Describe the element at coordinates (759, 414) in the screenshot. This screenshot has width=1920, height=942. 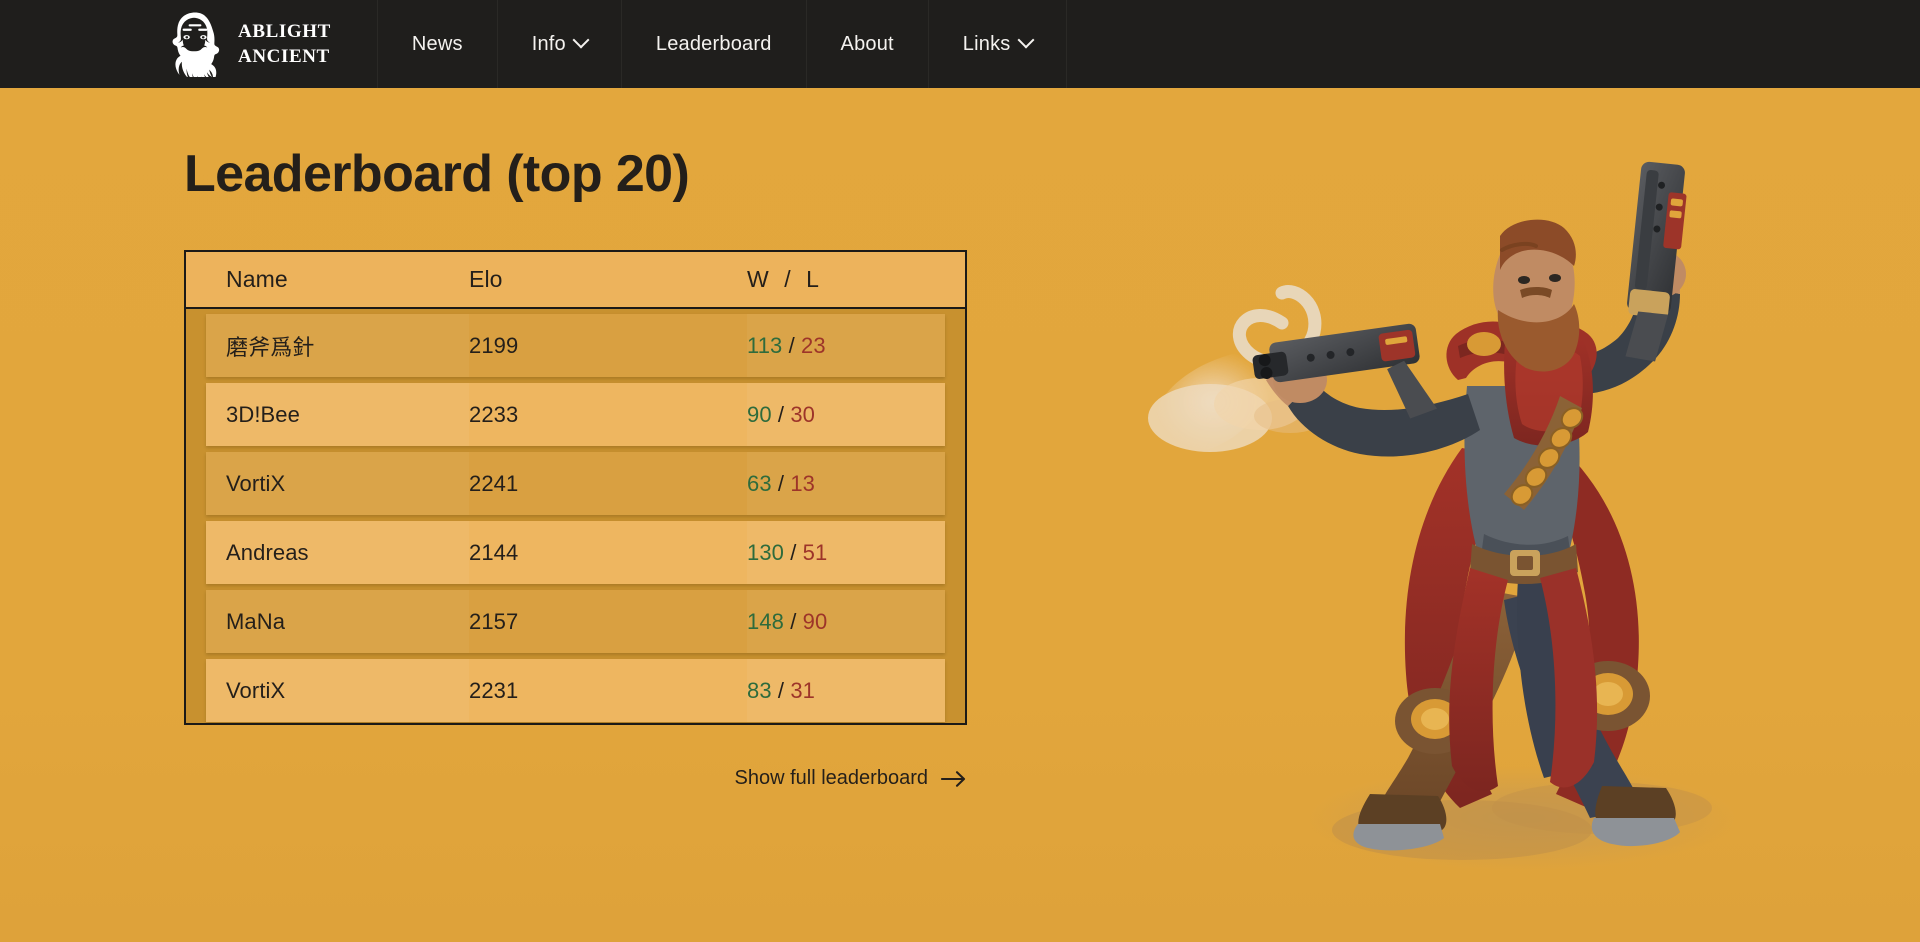
I see `cell-wins: 90` at that location.